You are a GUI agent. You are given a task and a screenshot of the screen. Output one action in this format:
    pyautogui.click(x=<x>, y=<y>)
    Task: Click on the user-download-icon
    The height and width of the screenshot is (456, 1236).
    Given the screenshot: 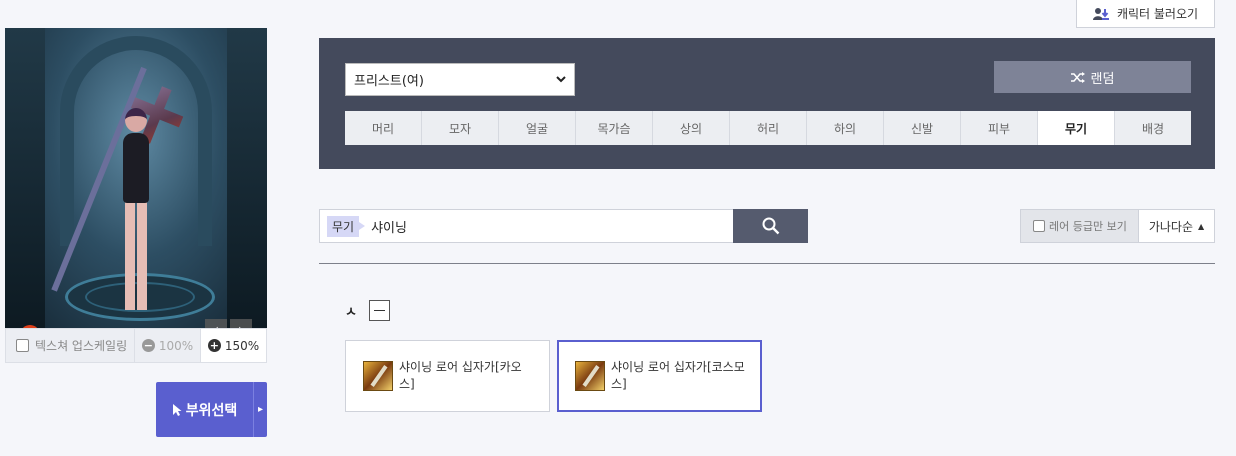 What is the action you would take?
    pyautogui.click(x=1100, y=13)
    